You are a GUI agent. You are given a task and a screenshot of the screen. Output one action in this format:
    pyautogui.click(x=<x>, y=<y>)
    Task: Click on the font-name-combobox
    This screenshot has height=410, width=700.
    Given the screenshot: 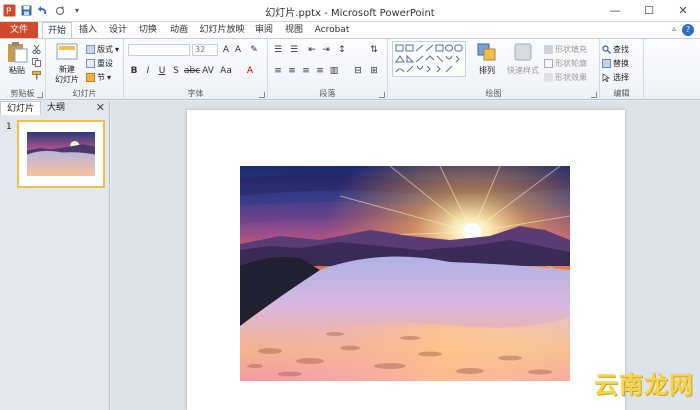 What is the action you would take?
    pyautogui.click(x=159, y=50)
    